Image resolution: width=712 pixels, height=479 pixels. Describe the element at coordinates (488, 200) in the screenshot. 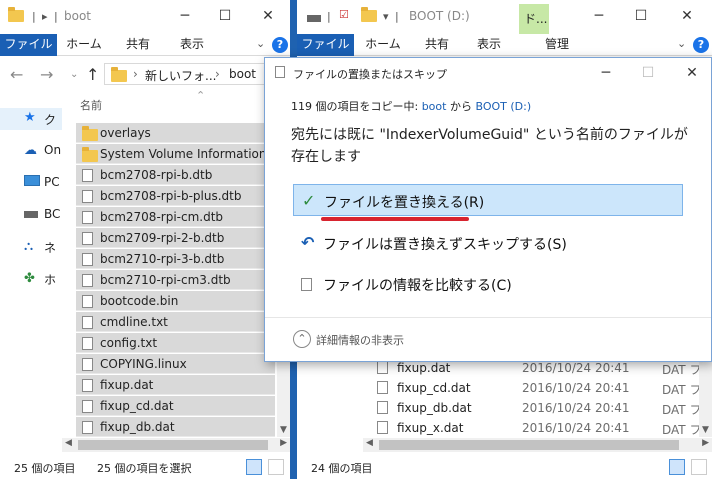

I see `replace-file-option: ✓ ファイルを置き換える(R)` at that location.